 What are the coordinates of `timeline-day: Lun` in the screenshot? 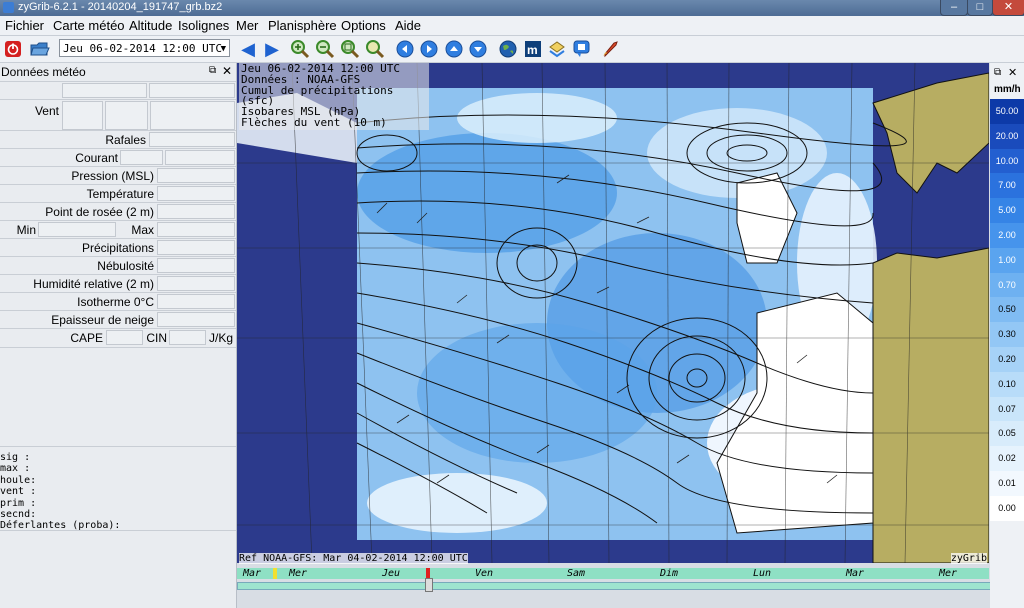 It's located at (762, 573).